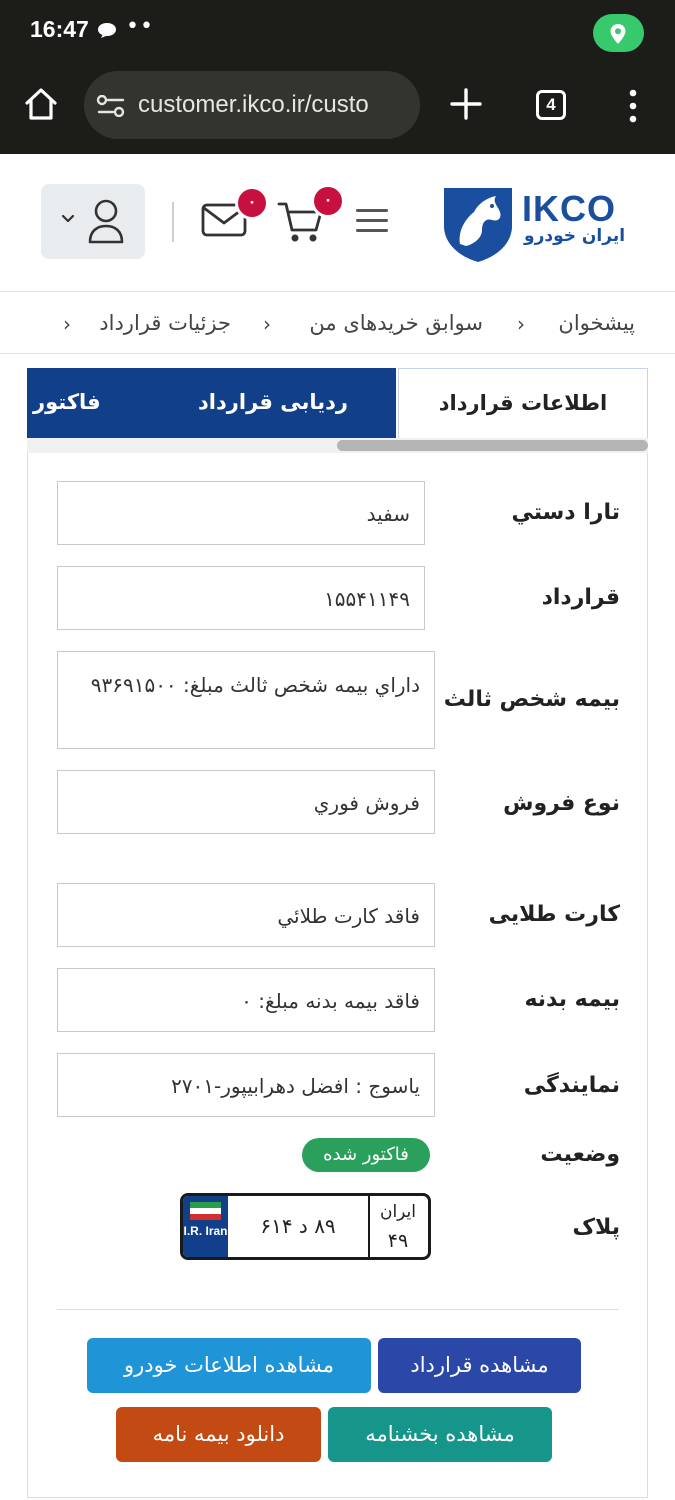 The height and width of the screenshot is (1500, 675). Describe the element at coordinates (337, 223) in the screenshot. I see `site-header: ۰ ۰ IKCO ایران خودرو` at that location.